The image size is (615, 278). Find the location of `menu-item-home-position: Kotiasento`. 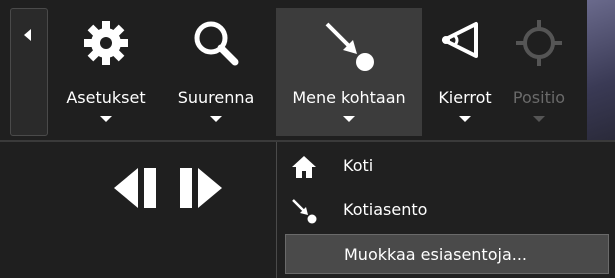

menu-item-home-position: Kotiasento is located at coordinates (446, 210).